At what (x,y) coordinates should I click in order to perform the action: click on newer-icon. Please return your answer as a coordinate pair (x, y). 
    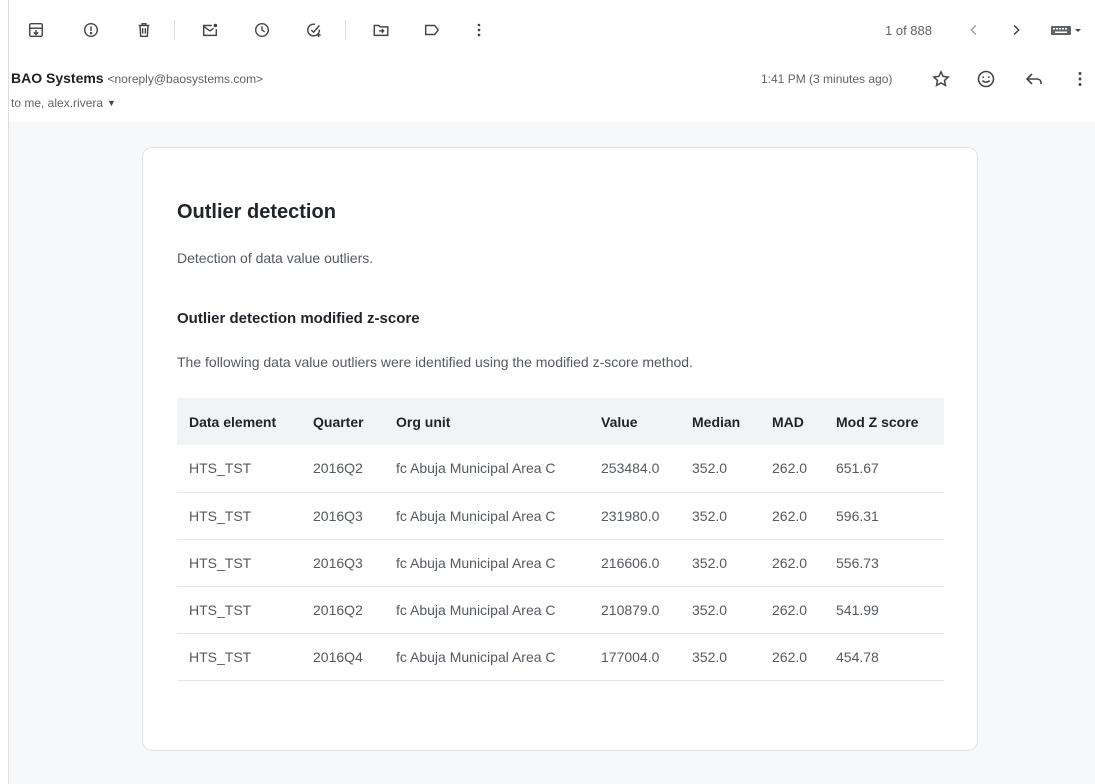
    Looking at the image, I should click on (974, 30).